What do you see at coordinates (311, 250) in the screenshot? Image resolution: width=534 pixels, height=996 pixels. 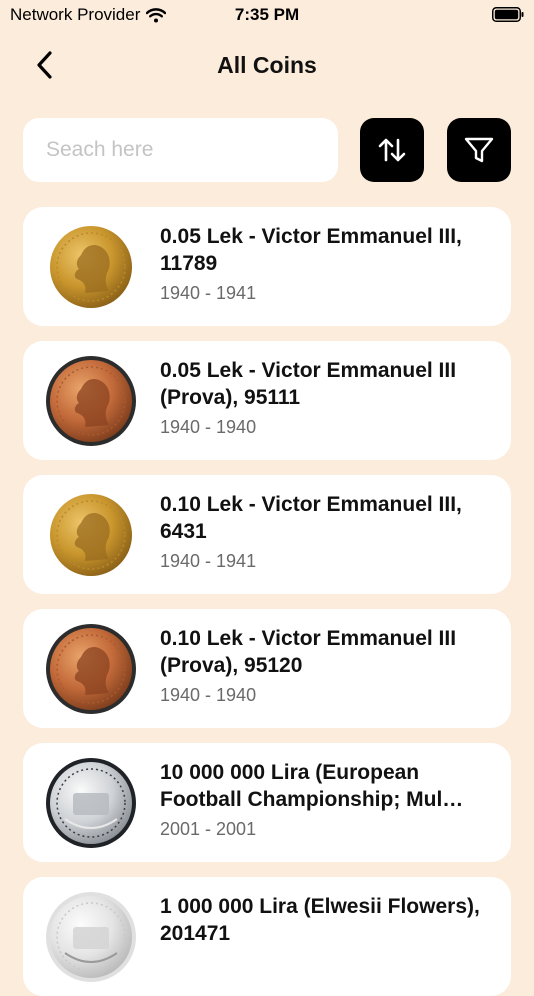 I see `coin-title: 0.05 Lek - Victor Emmanuel III, 11789` at bounding box center [311, 250].